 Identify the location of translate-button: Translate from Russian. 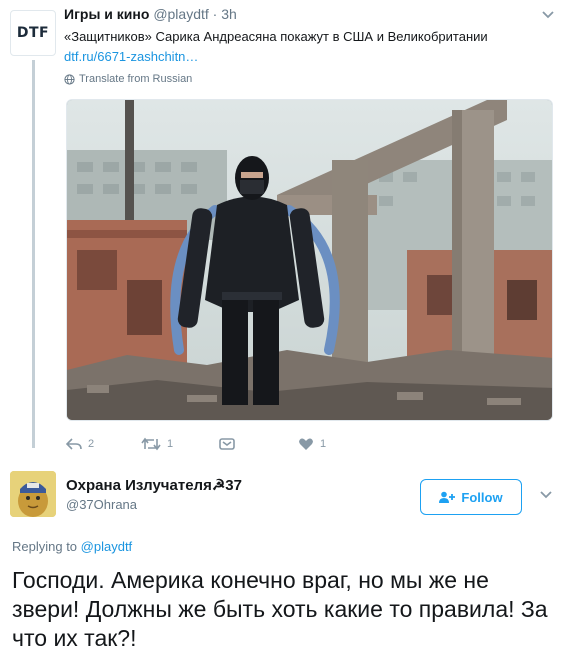
(128, 79).